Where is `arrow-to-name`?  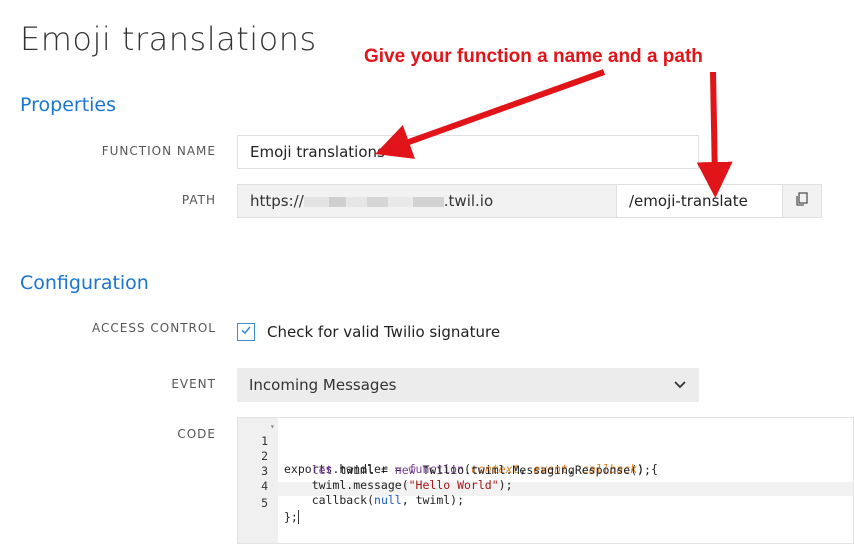 arrow-to-name is located at coordinates (490, 114).